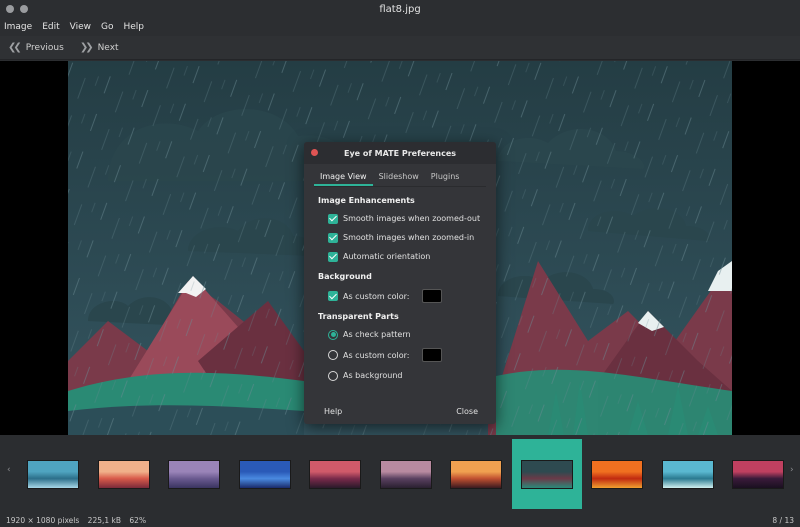 Image resolution: width=800 pixels, height=527 pixels. I want to click on background-custom-color-label: As custom color:, so click(376, 296).